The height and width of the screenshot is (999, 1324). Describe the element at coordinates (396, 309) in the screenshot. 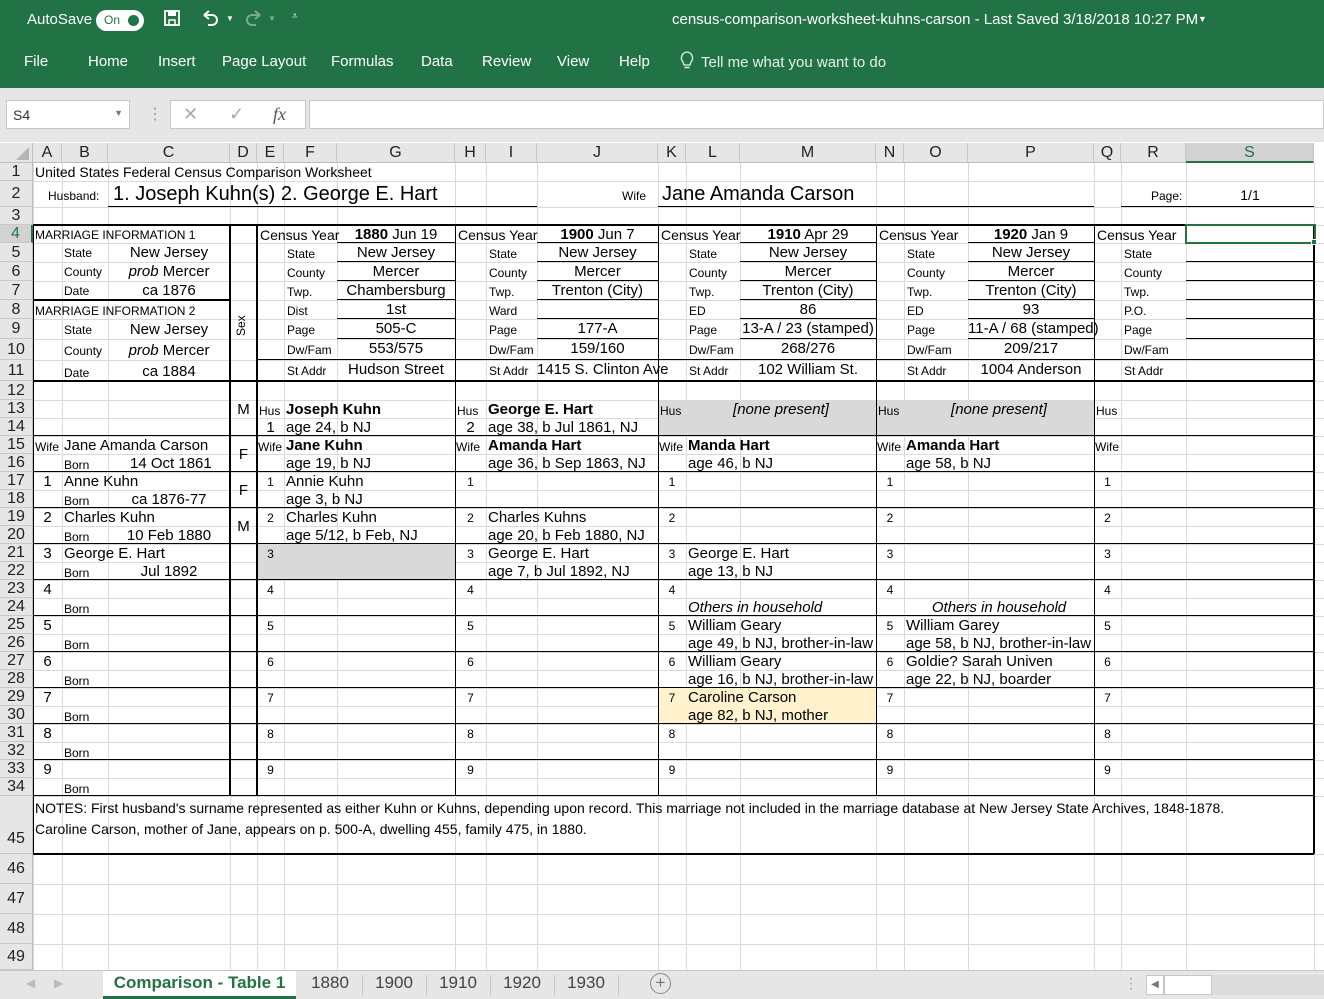

I see `census-field-value: 1st` at that location.